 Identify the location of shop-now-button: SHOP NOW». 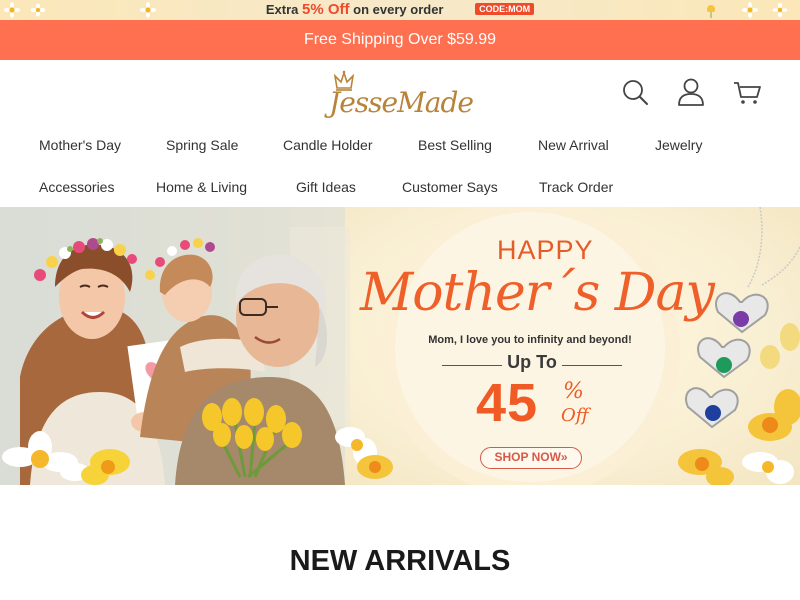
(531, 458).